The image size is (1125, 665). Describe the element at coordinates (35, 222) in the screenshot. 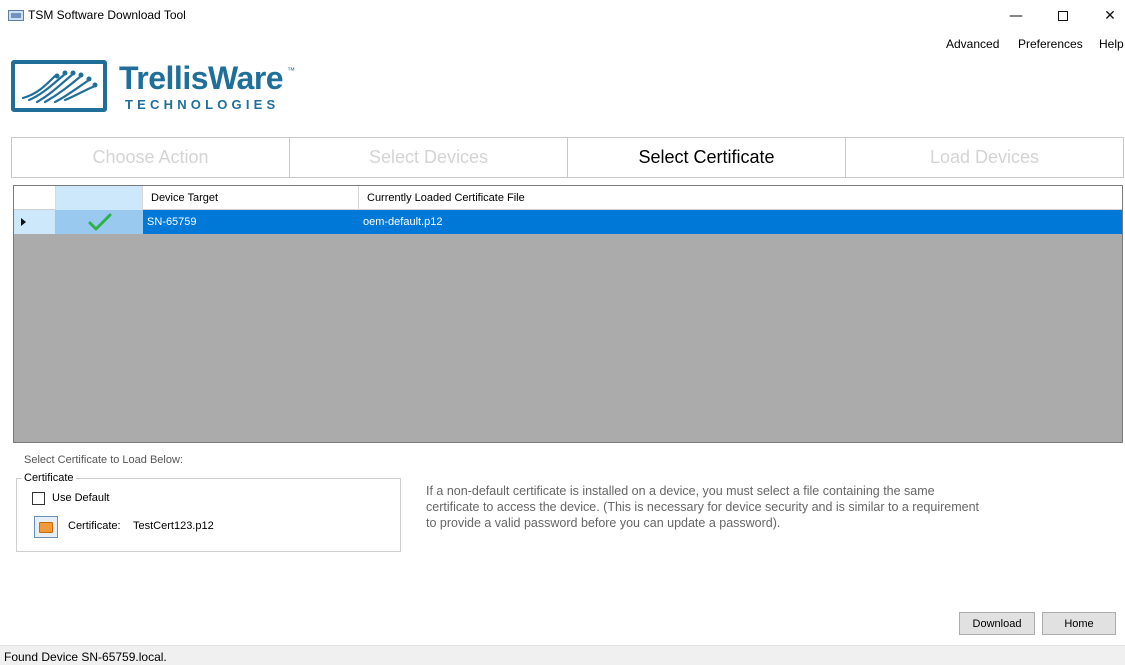

I see `row-selector` at that location.